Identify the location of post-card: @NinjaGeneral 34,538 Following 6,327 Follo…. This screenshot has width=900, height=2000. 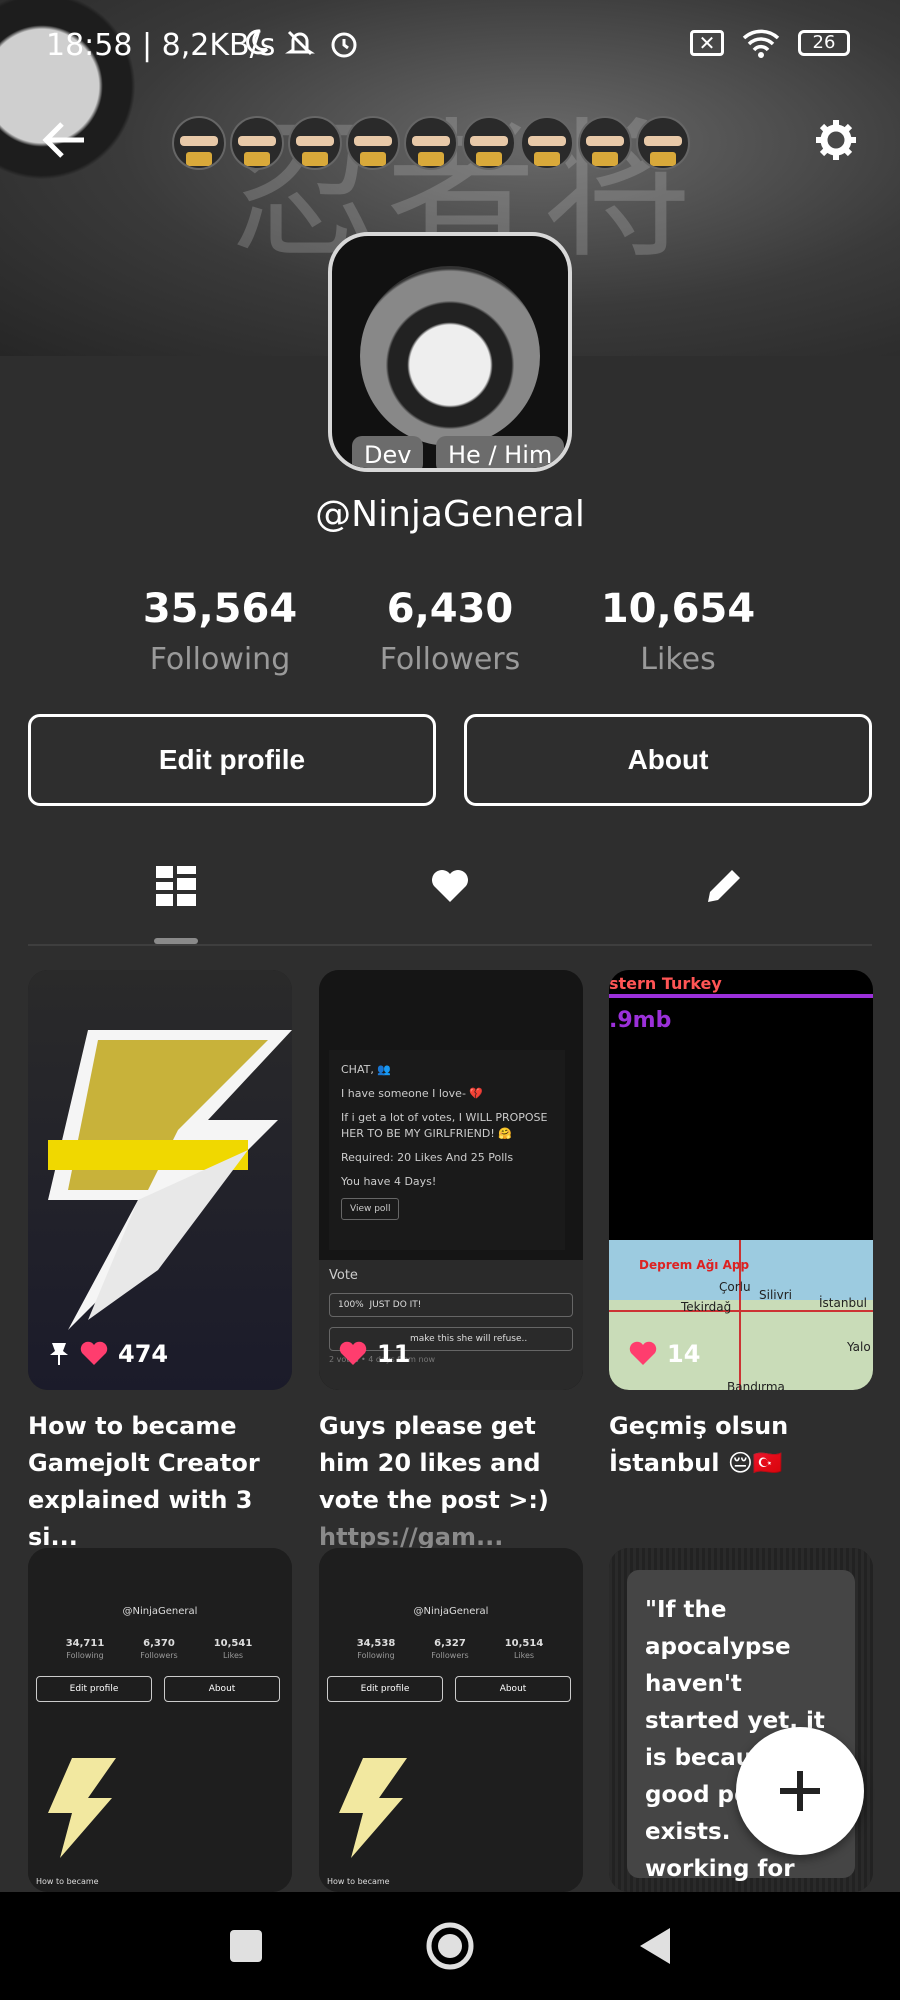
(451, 1720).